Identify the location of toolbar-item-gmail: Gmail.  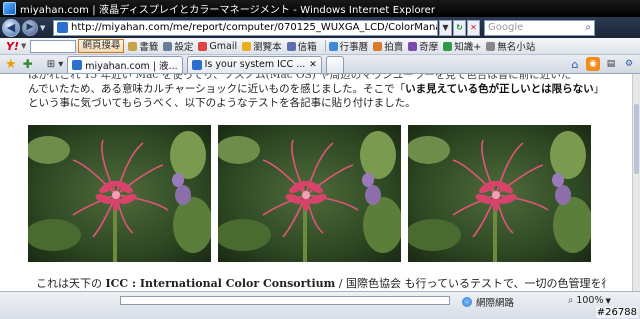
(217, 46).